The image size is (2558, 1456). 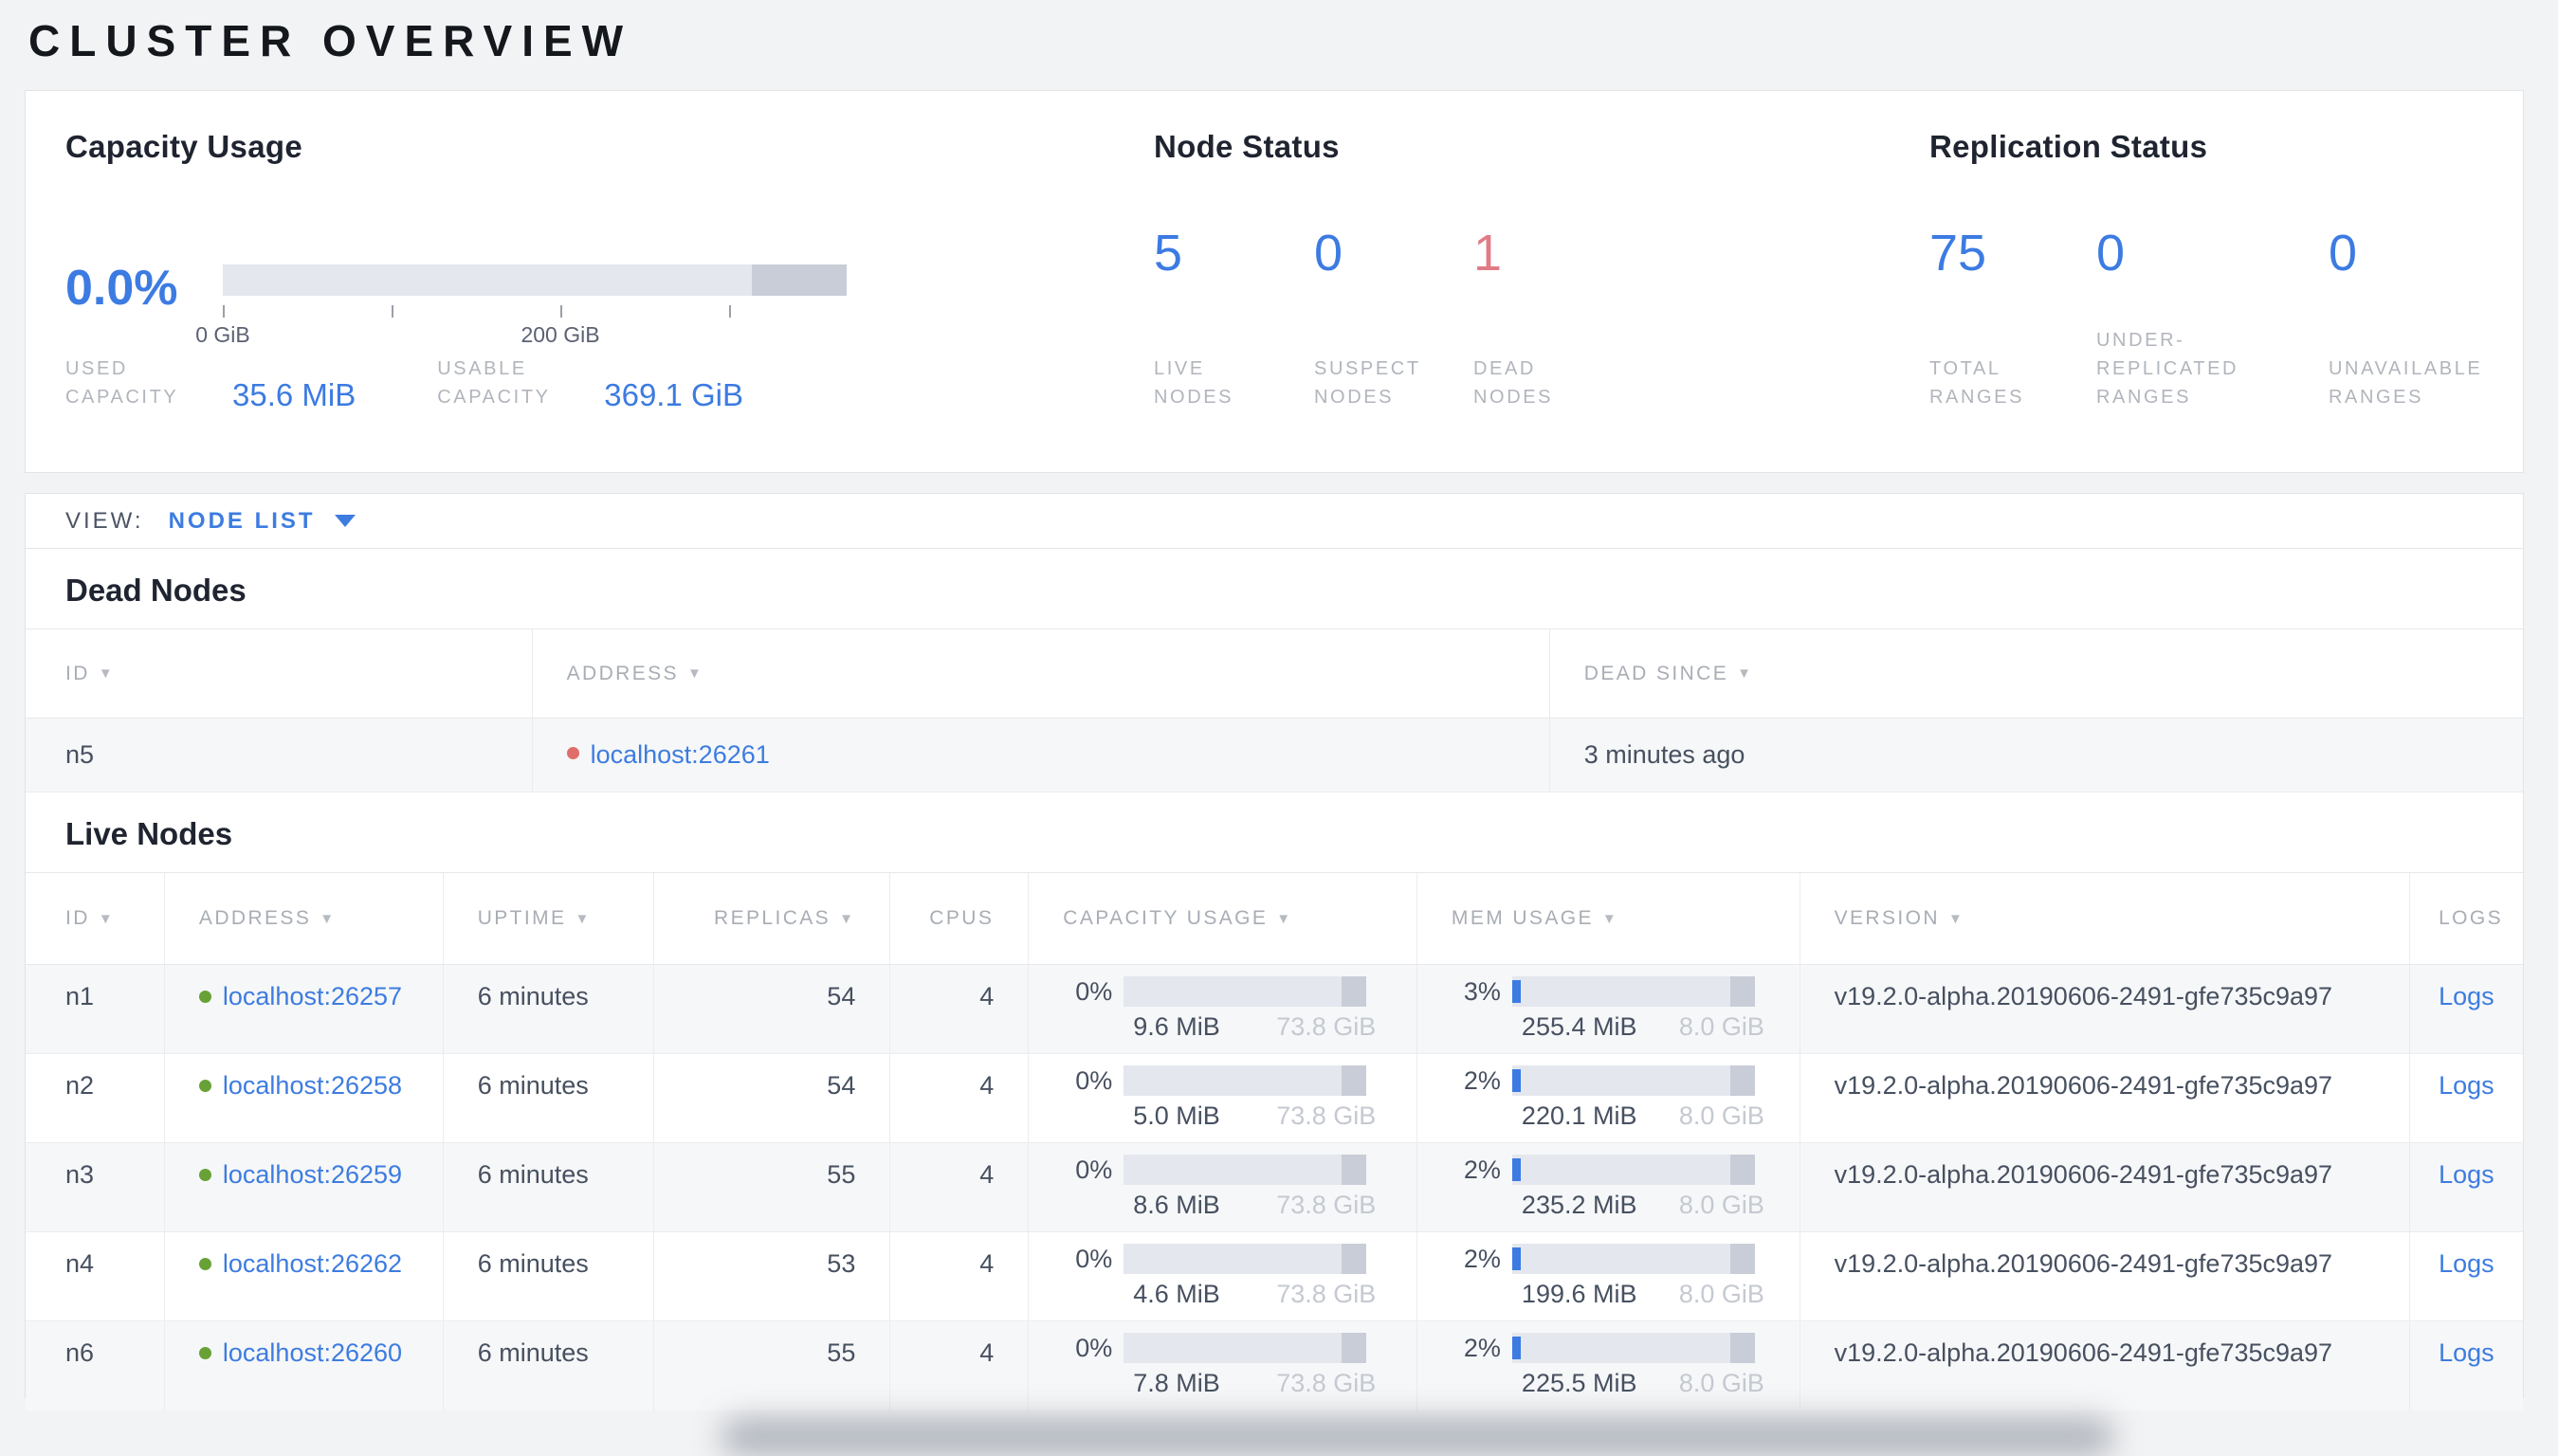 What do you see at coordinates (312, 996) in the screenshot?
I see `node-address-link: localhost:26257` at bounding box center [312, 996].